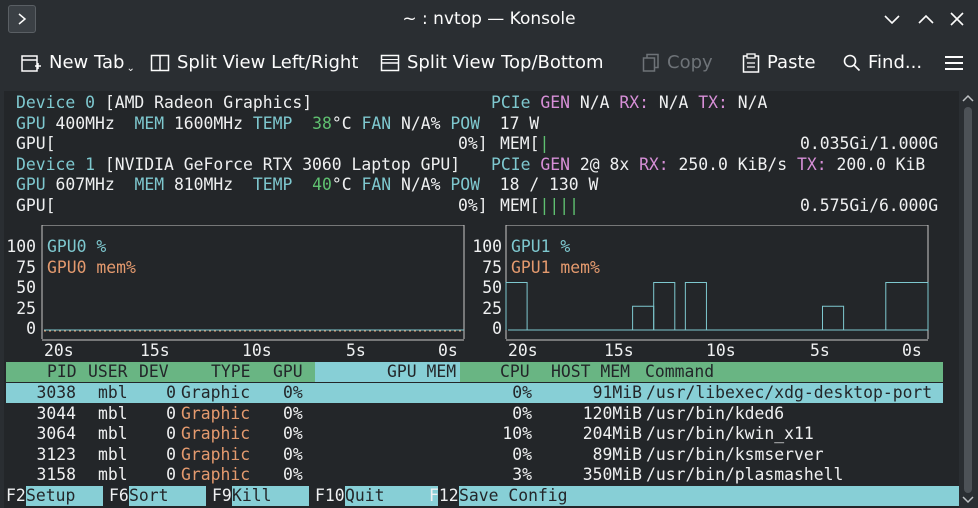 This screenshot has height=508, width=978. I want to click on chart0-ytick-75: 75, so click(26, 267).